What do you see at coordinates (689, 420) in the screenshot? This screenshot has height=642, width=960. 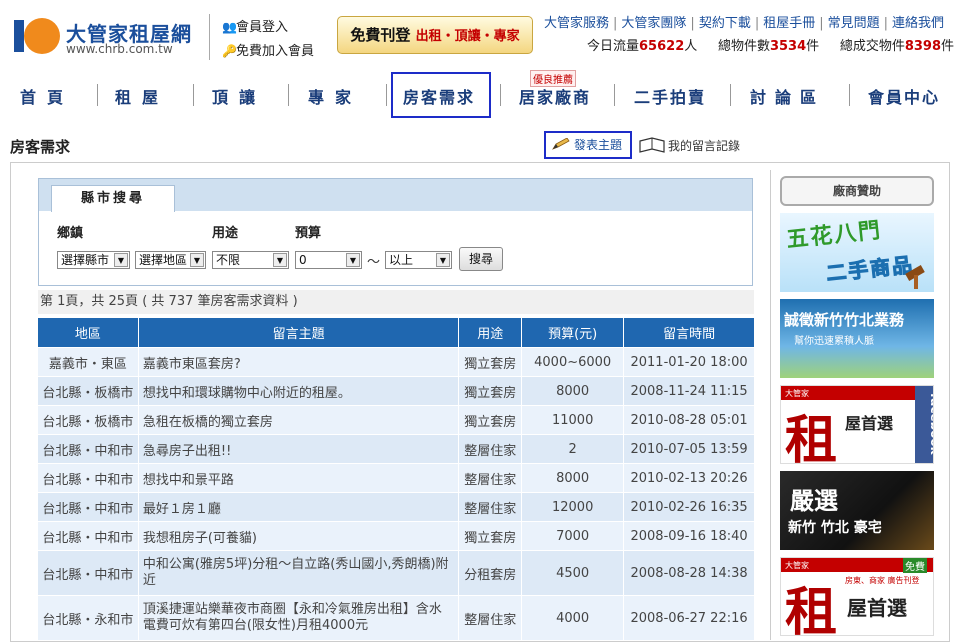 I see `cell-time: 2010-08-28 05:01` at bounding box center [689, 420].